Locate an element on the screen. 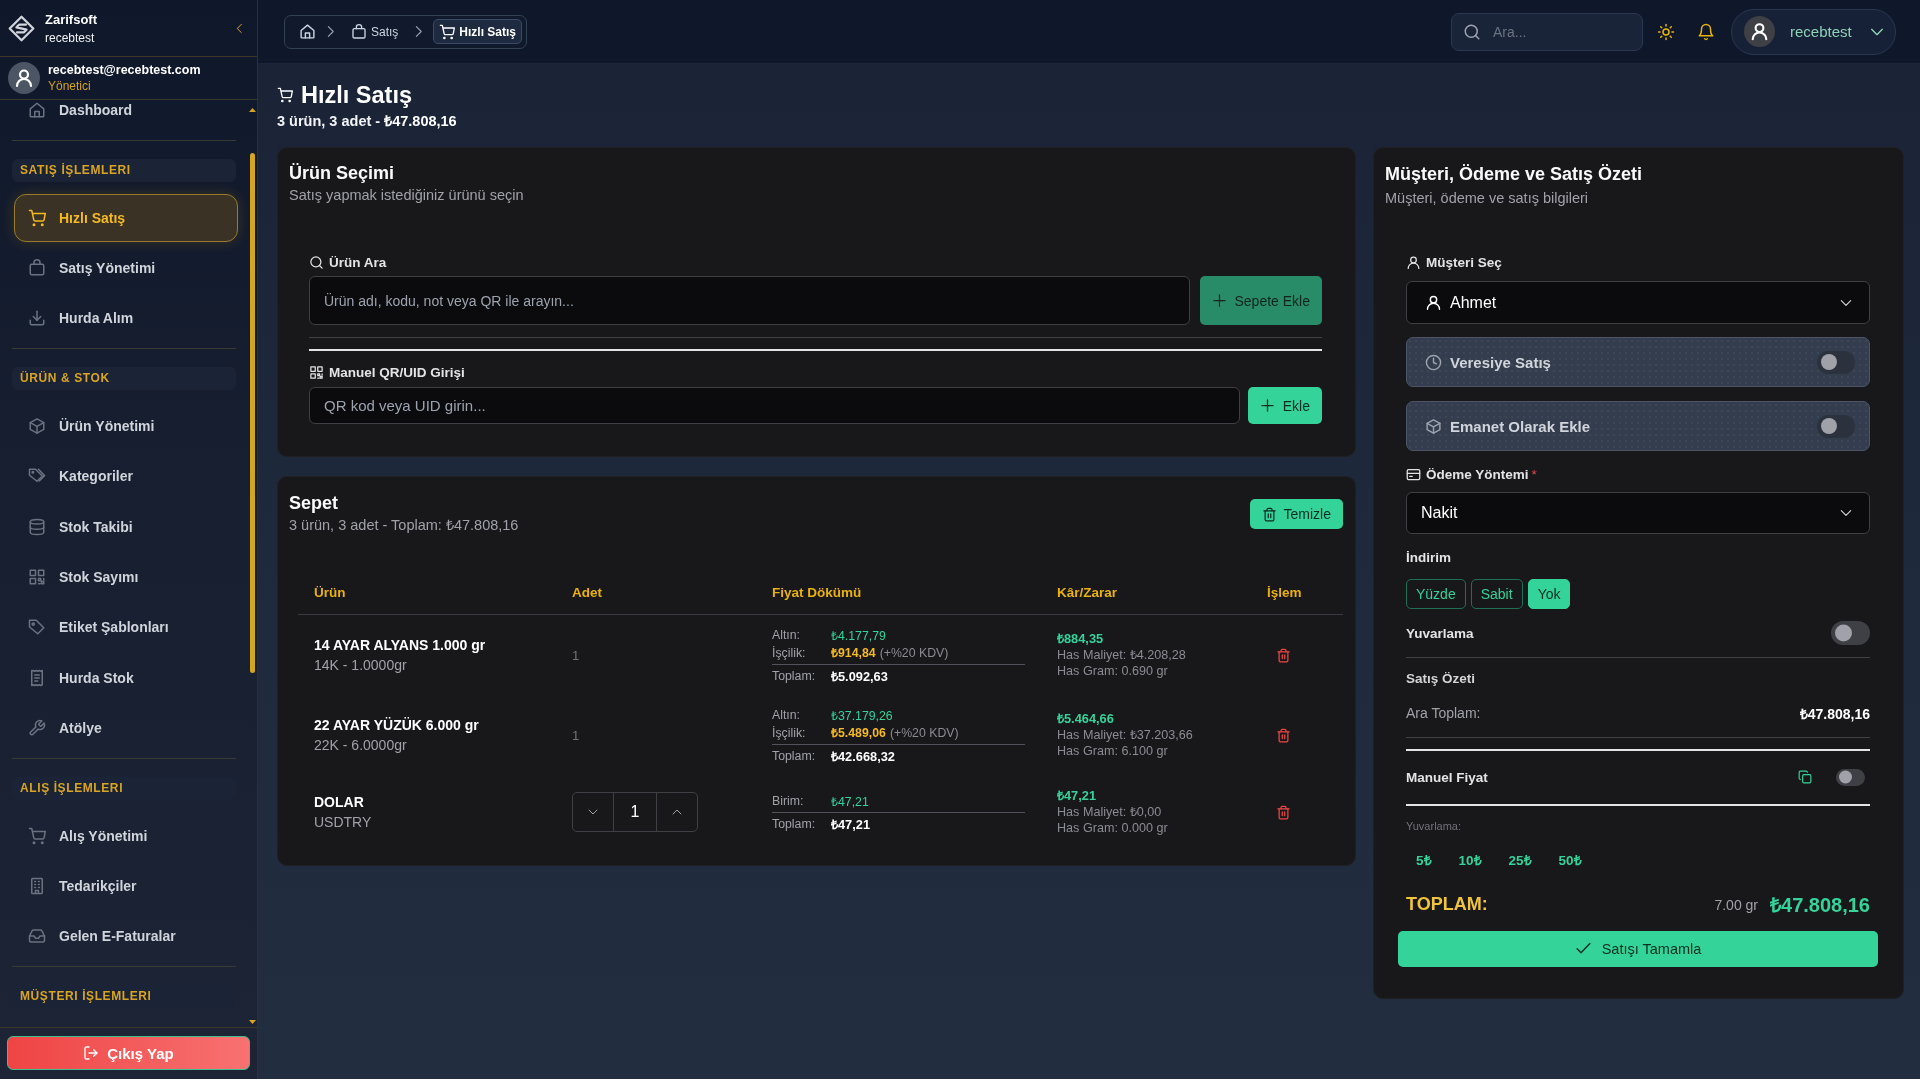 Image resolution: width=1920 pixels, height=1079 pixels. nav-item: Hurda Alım is located at coordinates (126, 318).